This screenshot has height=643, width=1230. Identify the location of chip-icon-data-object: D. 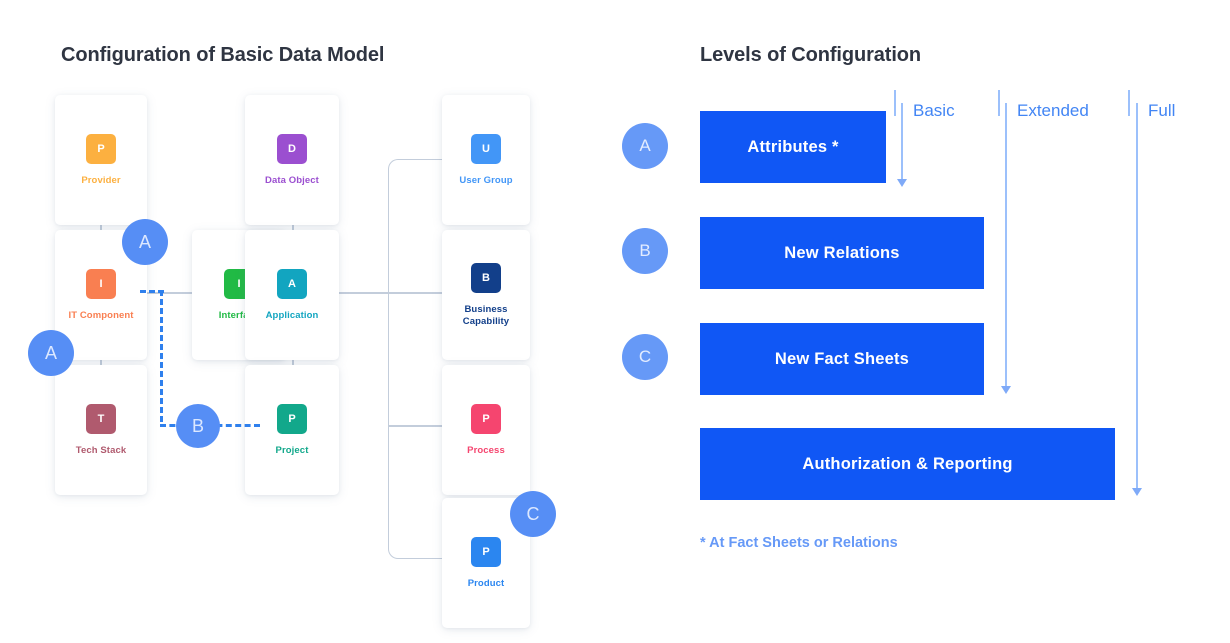
(292, 148).